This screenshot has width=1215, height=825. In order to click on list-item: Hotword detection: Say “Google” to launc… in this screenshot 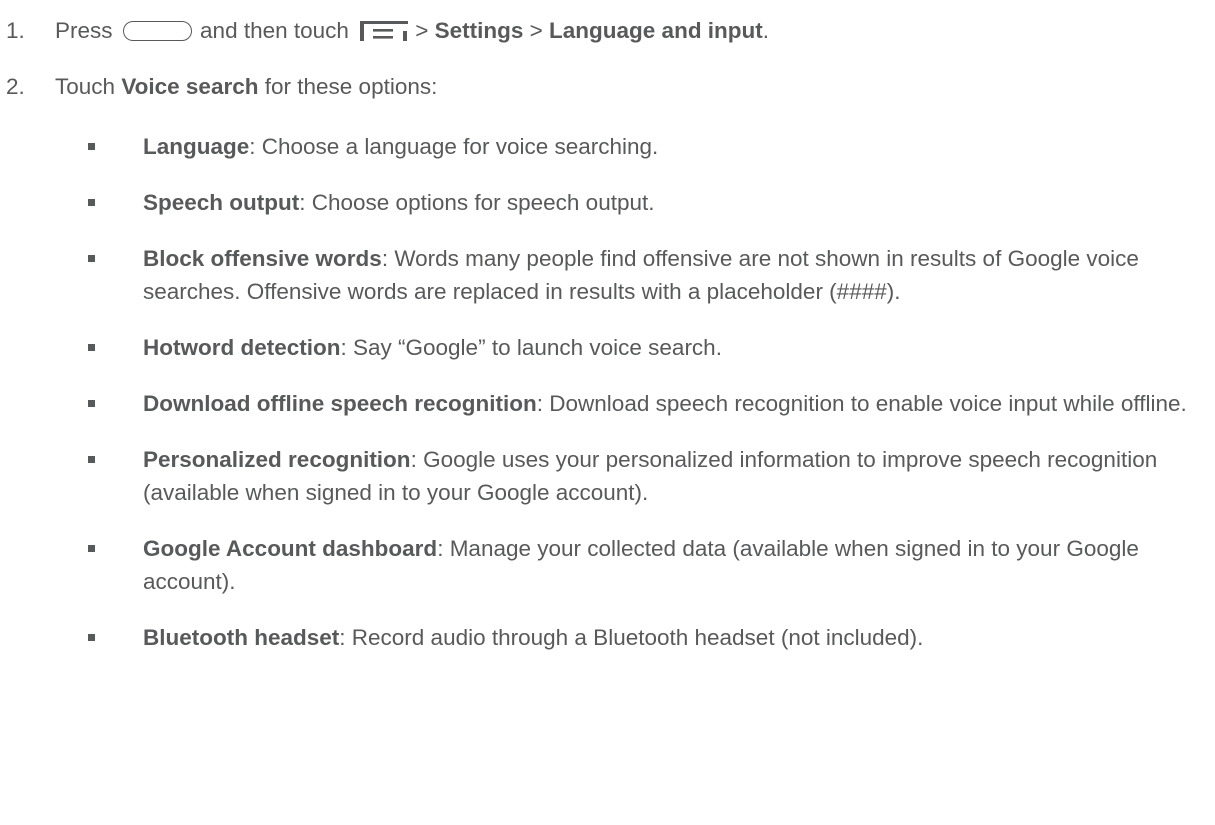, I will do `click(645, 347)`.